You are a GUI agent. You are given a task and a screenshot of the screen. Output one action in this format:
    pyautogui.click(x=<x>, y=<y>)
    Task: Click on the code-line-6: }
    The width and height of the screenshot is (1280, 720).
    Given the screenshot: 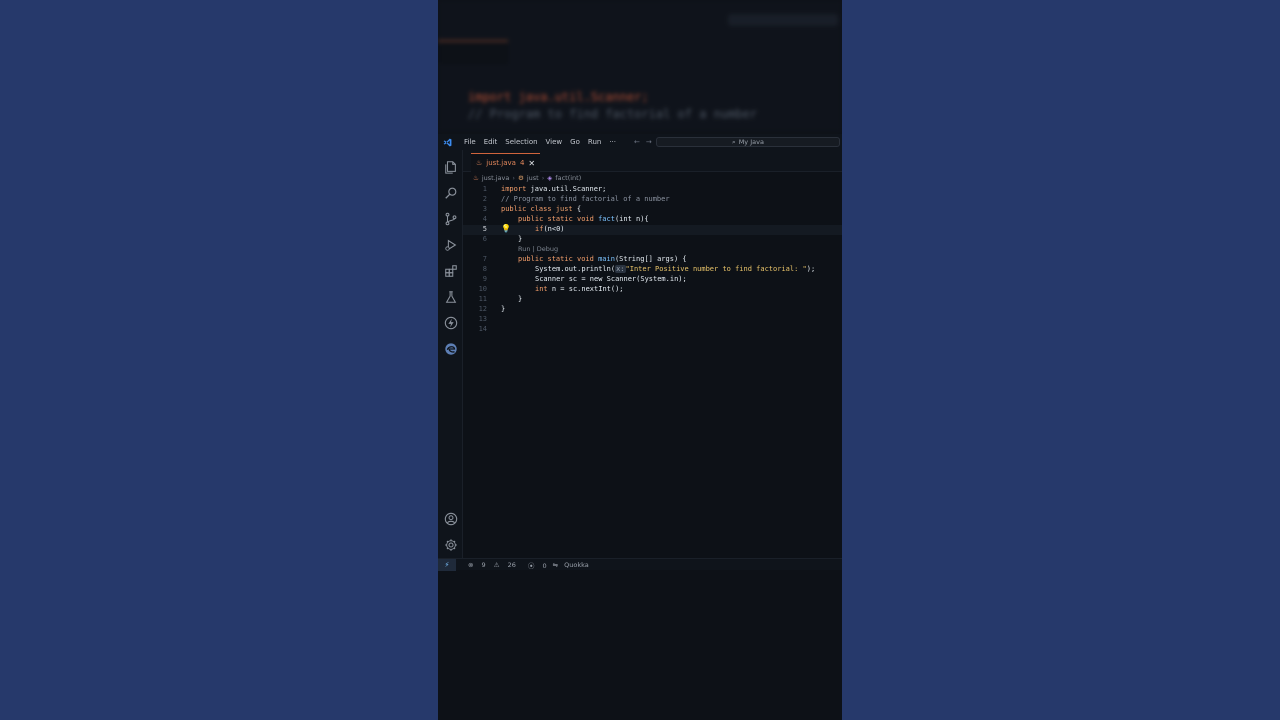 What is the action you would take?
    pyautogui.click(x=520, y=239)
    